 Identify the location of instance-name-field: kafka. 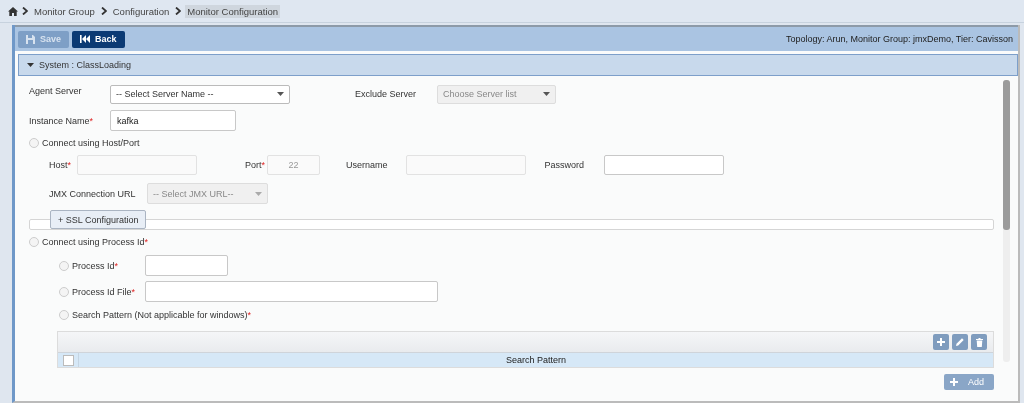
(173, 120).